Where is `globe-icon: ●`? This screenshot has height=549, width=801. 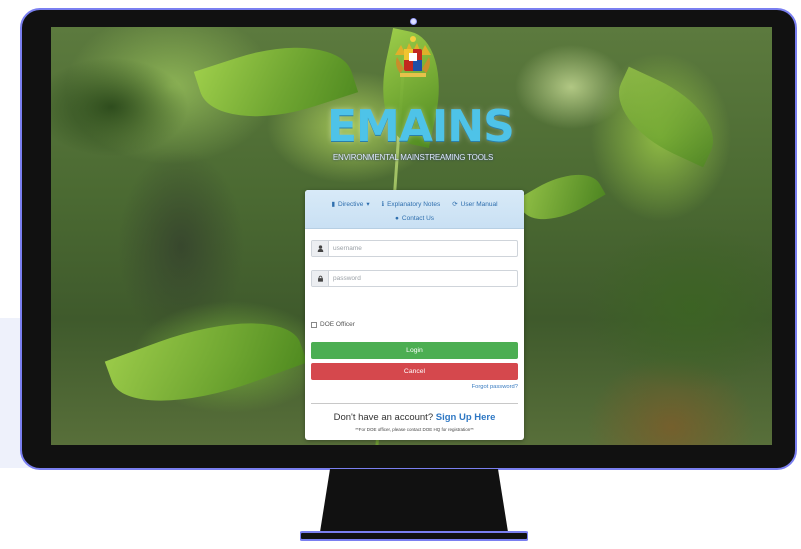
globe-icon: ● is located at coordinates (396, 218).